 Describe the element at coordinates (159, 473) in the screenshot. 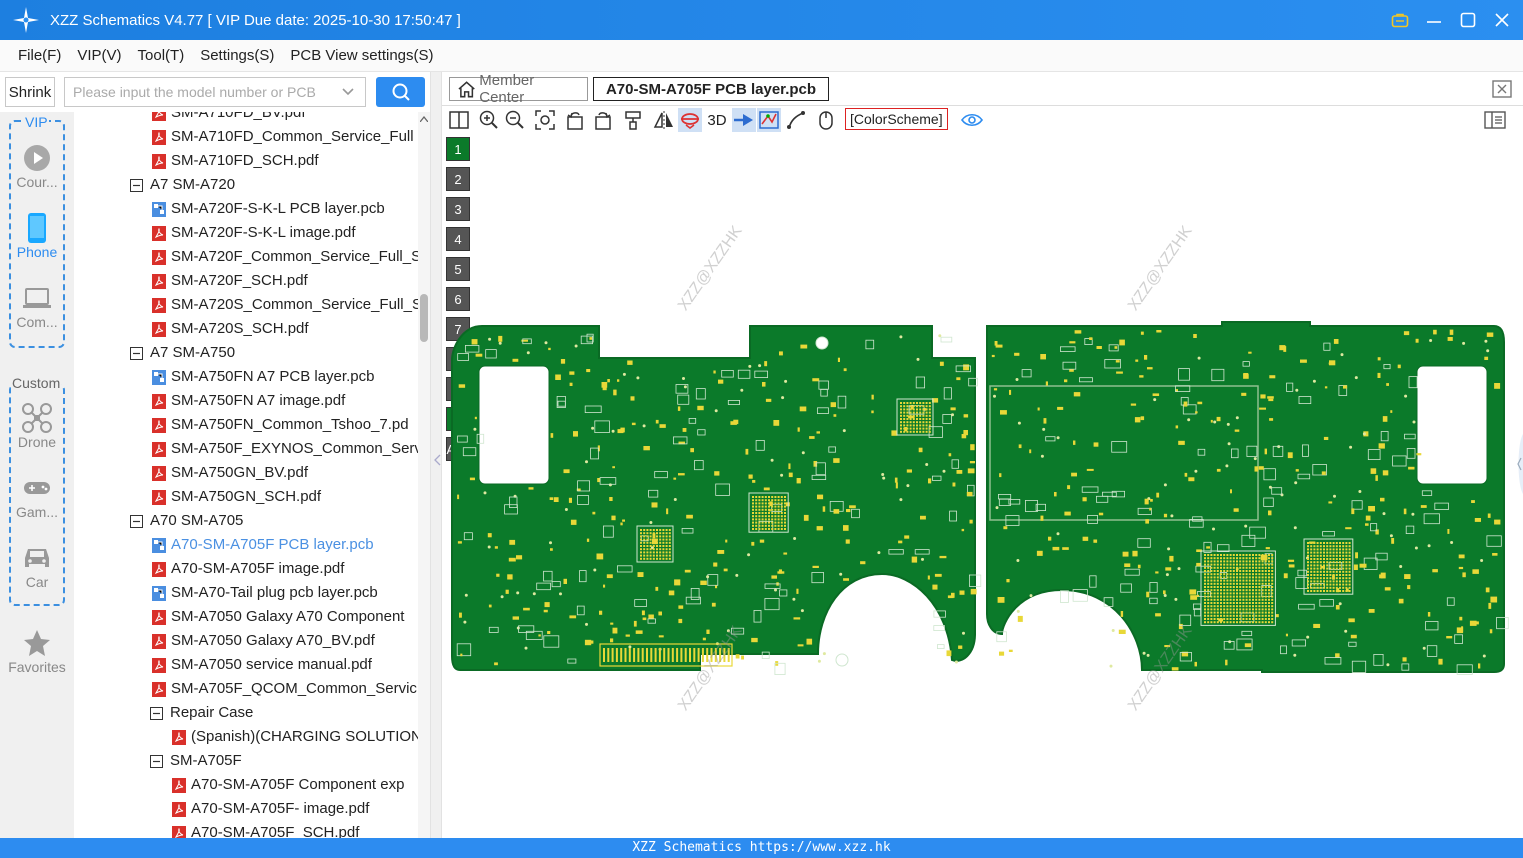

I see `pdf-file-icon` at that location.